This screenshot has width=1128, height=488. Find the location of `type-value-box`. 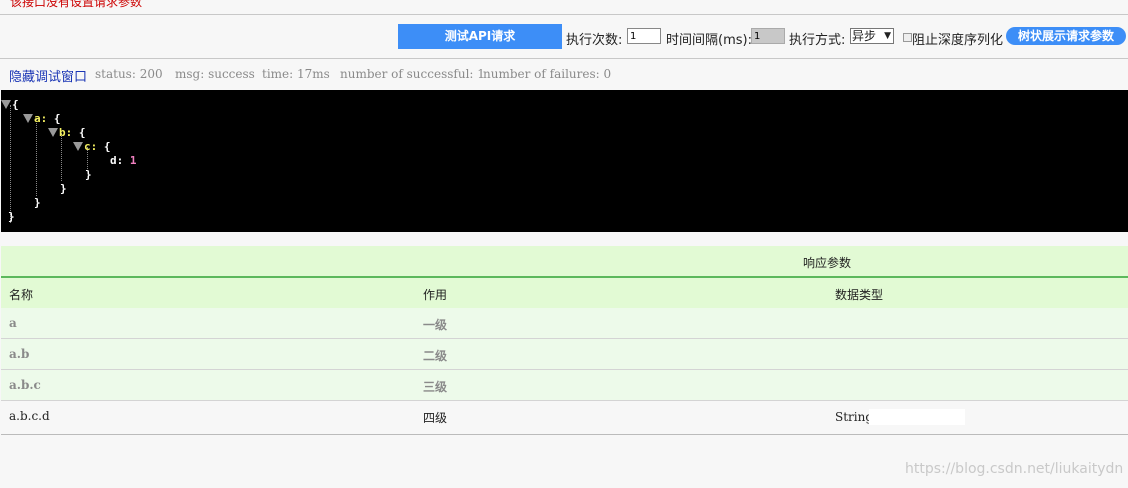

type-value-box is located at coordinates (917, 417).